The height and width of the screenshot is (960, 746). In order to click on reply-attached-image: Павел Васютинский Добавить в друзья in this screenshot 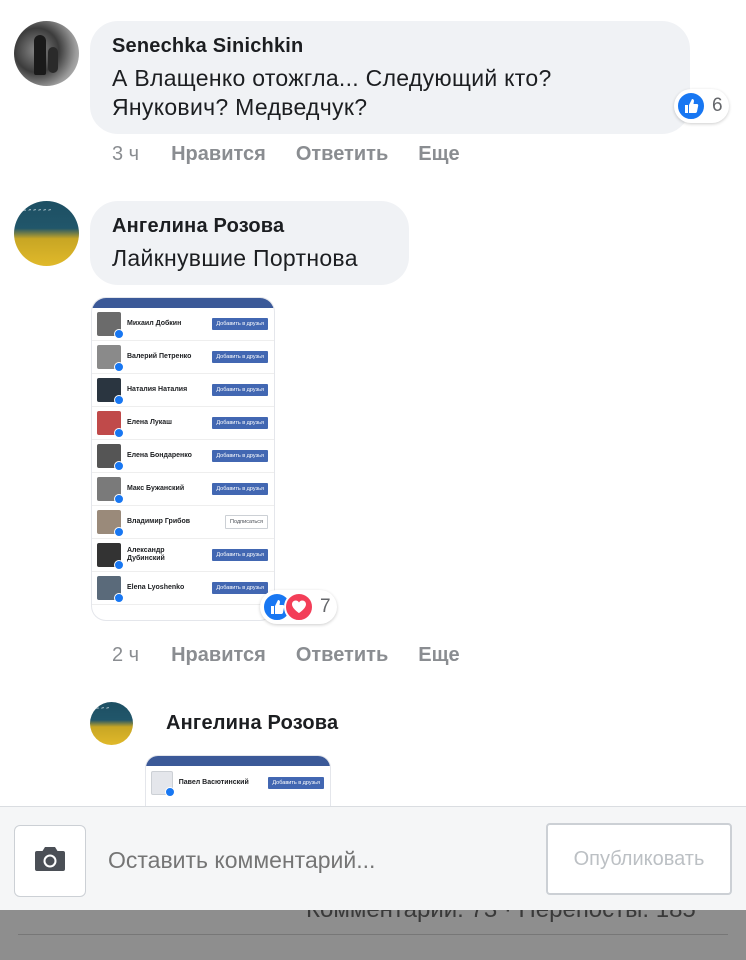, I will do `click(238, 782)`.